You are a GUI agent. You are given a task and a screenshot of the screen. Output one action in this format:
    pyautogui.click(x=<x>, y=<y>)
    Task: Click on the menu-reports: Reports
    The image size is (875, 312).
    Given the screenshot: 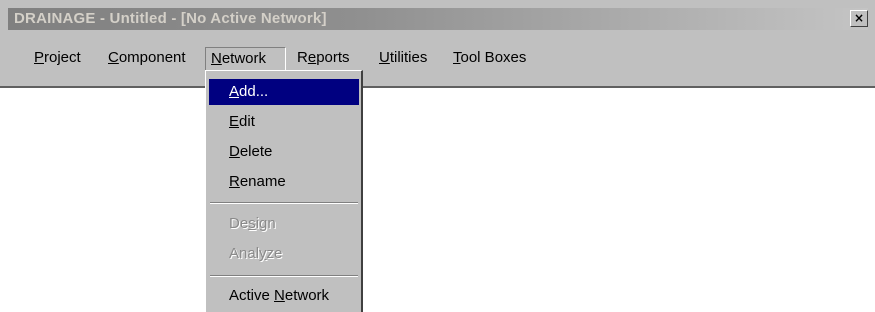 What is the action you would take?
    pyautogui.click(x=323, y=59)
    